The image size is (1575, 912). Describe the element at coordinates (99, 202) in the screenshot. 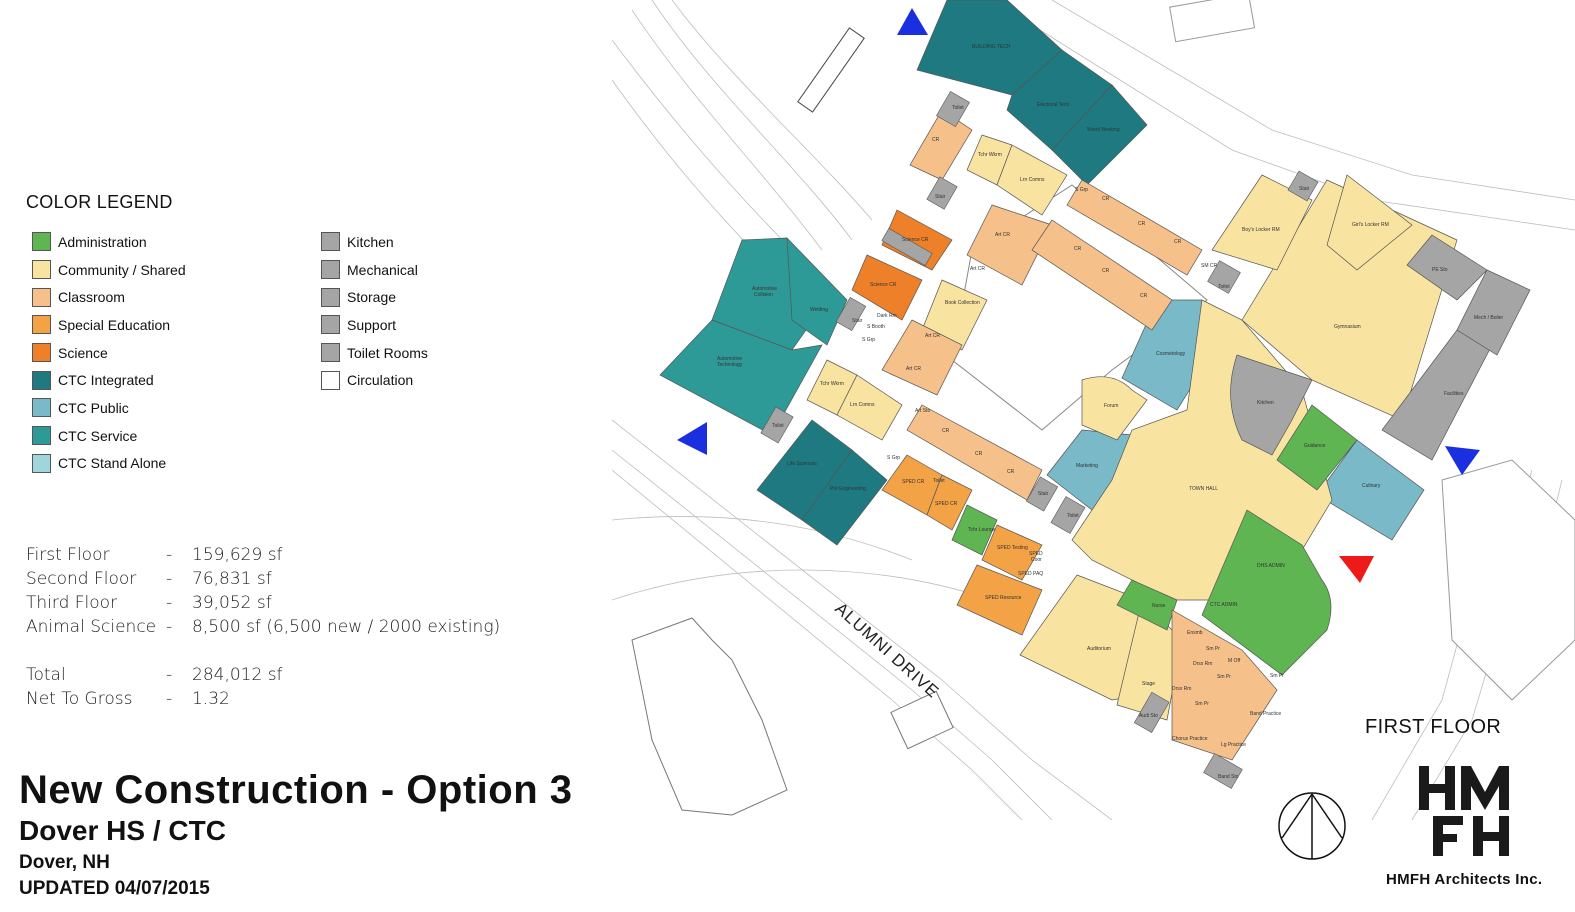

I see `legend-title: COLOR LEGEND` at that location.